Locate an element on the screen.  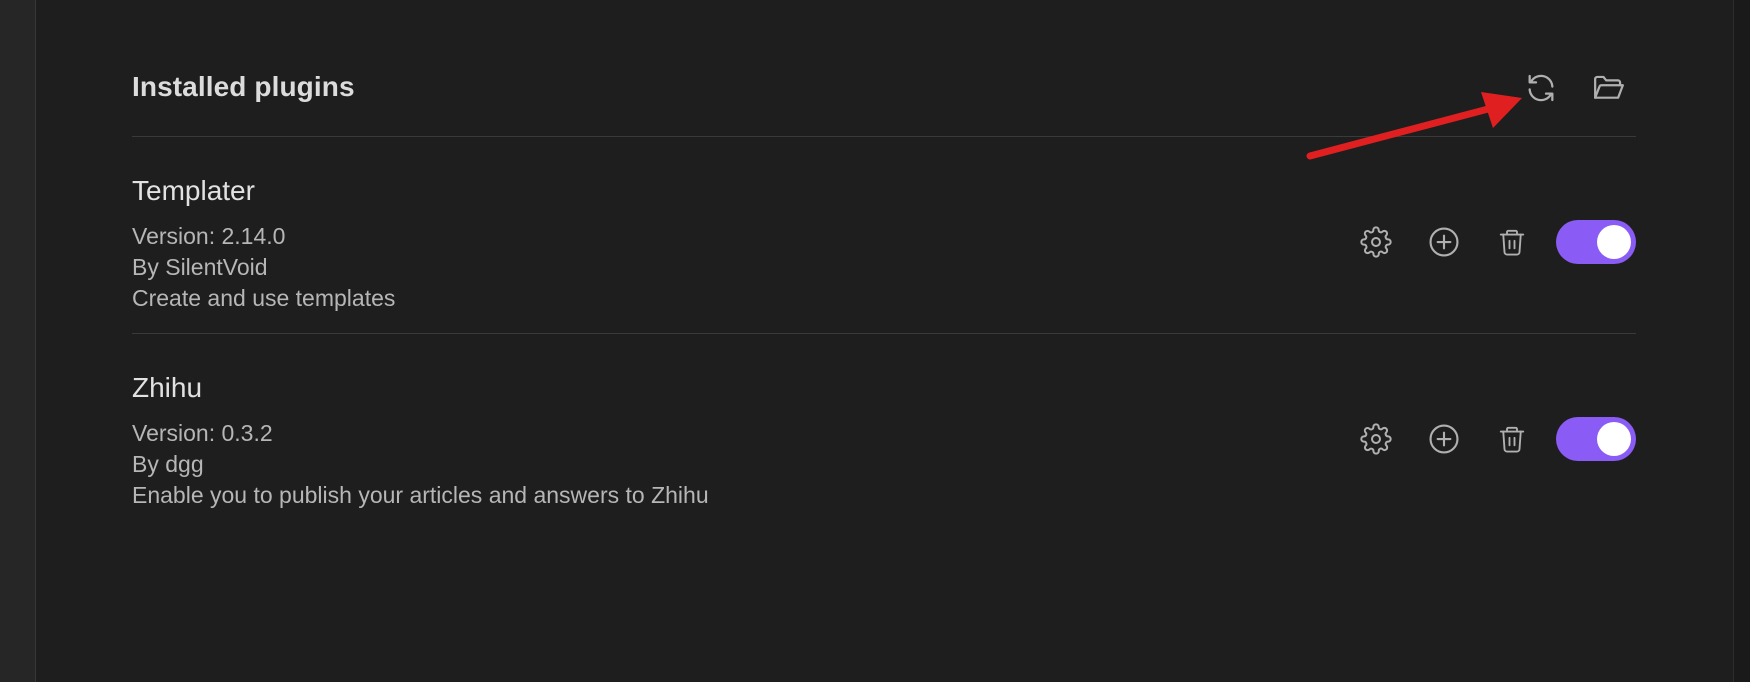
plugin-author: By SilentVoid is located at coordinates (200, 267).